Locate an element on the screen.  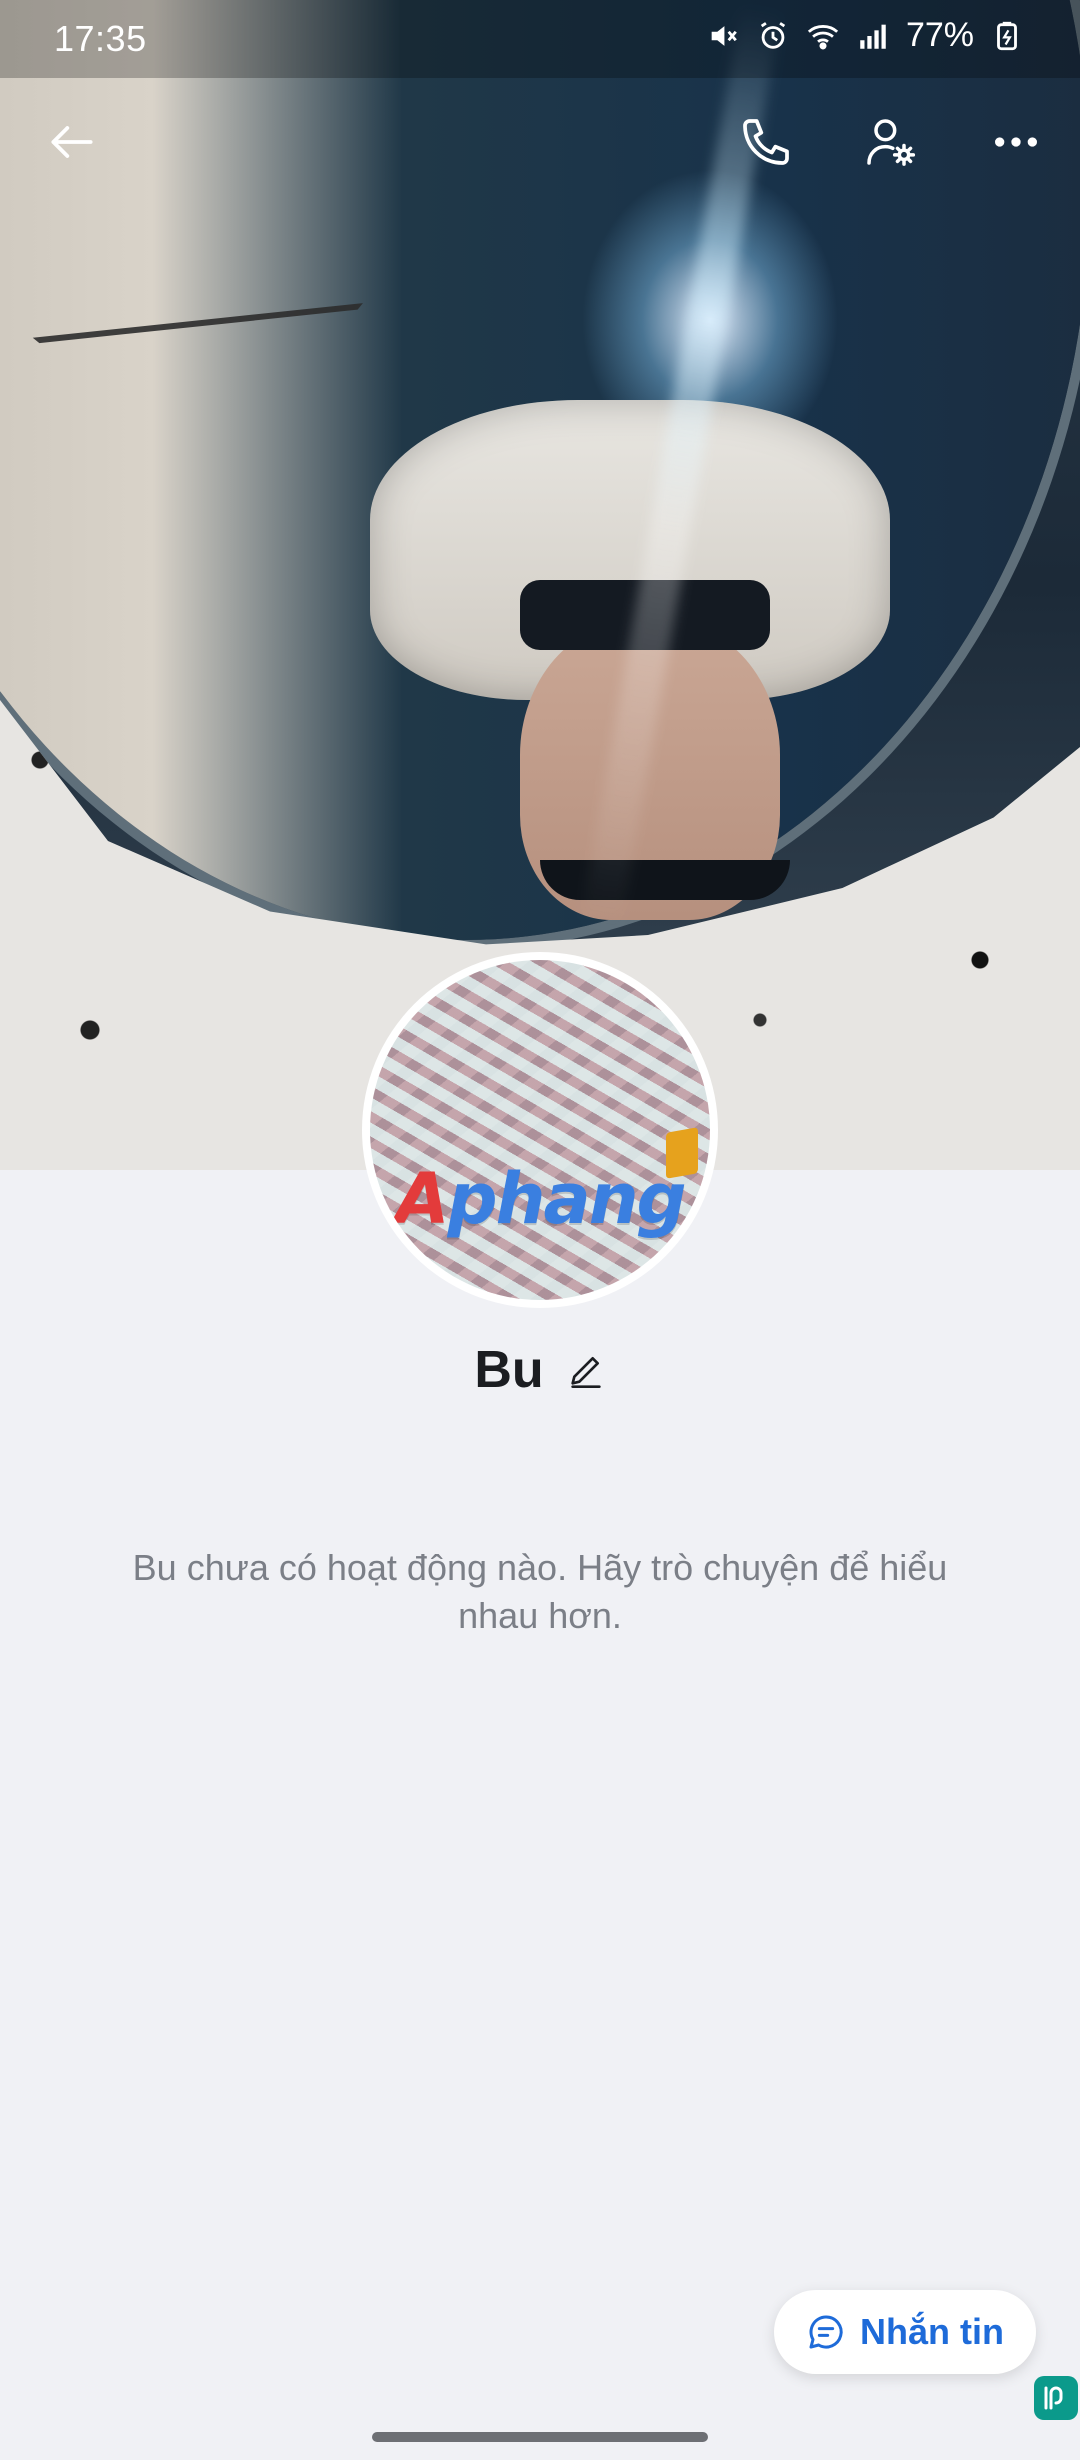
avatar: Aphang is located at coordinates (540, 1130).